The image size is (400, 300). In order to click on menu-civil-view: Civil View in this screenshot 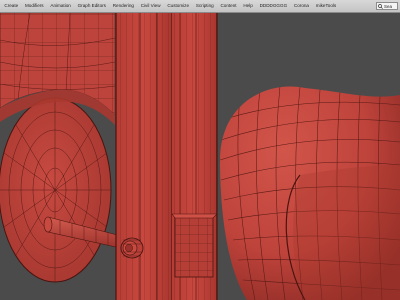, I will do `click(150, 6)`.